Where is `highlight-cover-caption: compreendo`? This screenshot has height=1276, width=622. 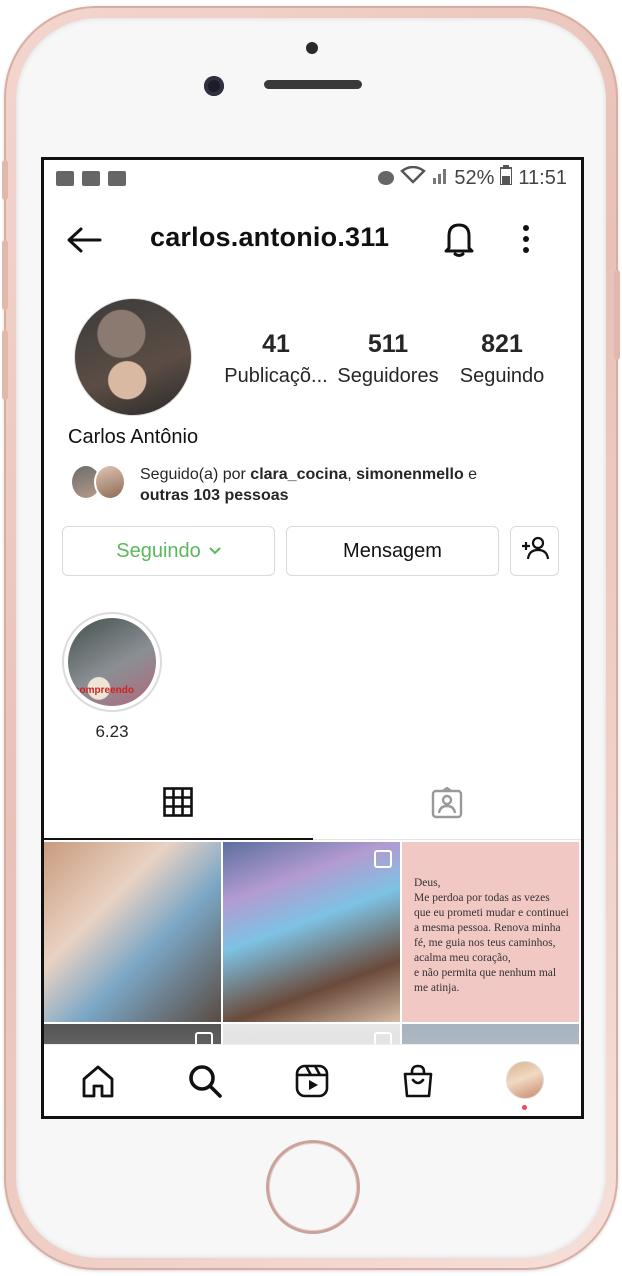
highlight-cover-caption: compreendo is located at coordinates (104, 690).